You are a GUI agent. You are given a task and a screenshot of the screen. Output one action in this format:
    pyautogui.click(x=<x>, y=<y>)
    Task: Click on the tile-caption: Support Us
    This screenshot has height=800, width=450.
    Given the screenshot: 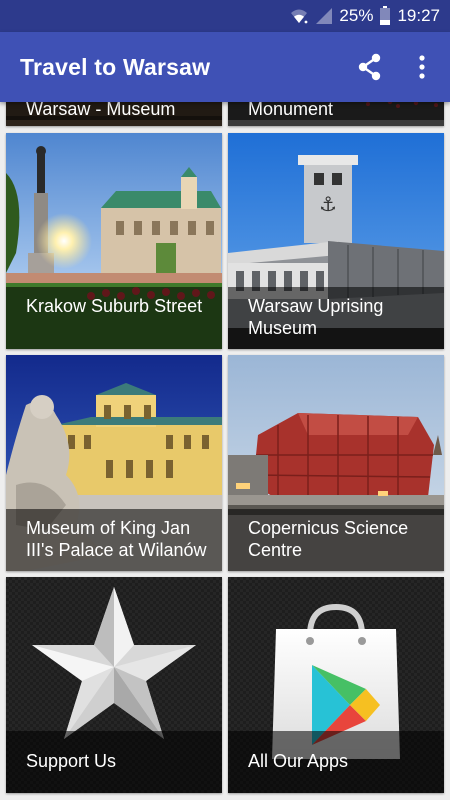 What is the action you would take?
    pyautogui.click(x=114, y=762)
    